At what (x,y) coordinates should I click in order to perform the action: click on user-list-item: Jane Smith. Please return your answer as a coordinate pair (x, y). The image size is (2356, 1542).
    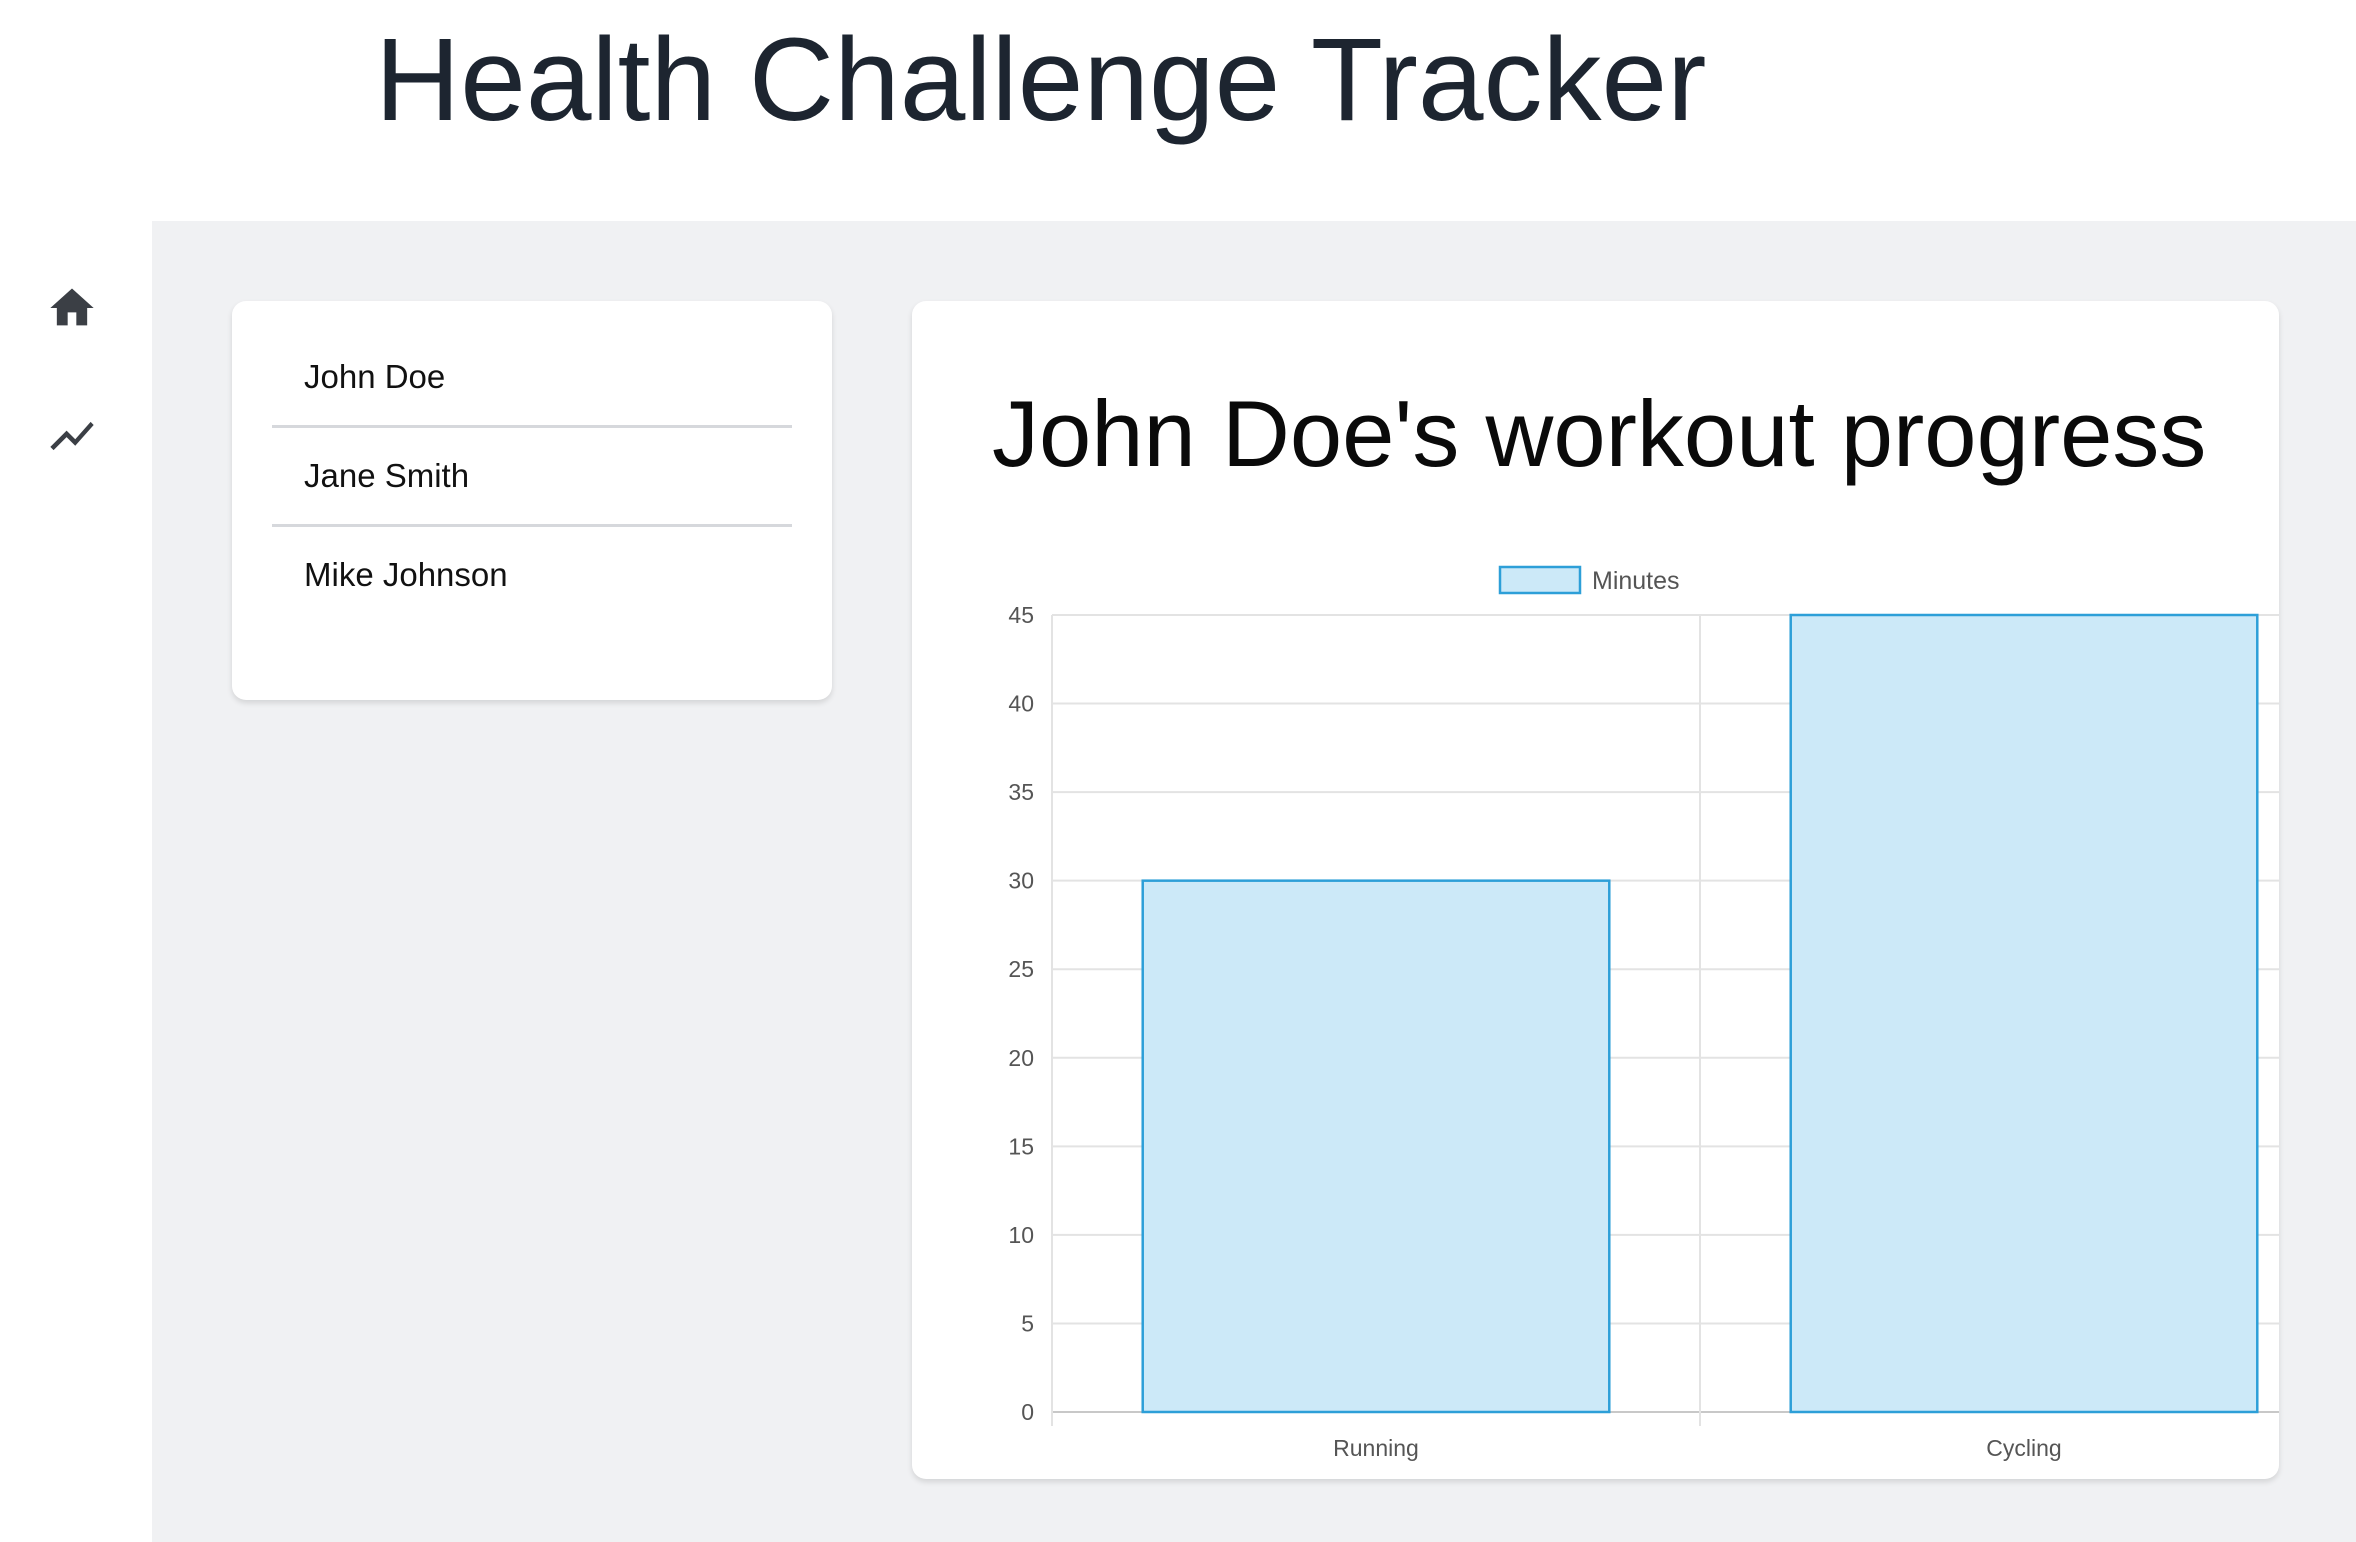
    Looking at the image, I should click on (532, 477).